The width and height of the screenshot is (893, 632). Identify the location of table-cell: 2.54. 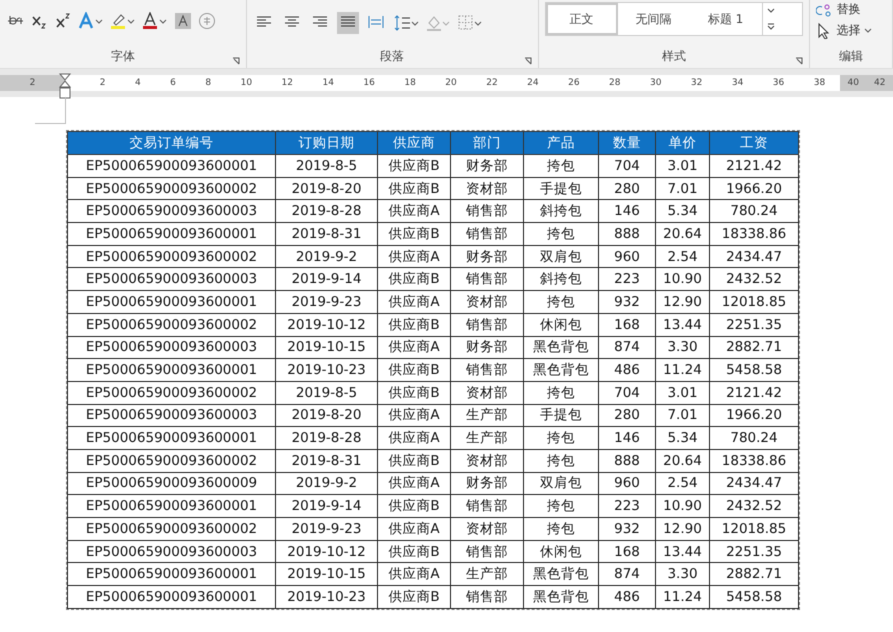
(683, 256).